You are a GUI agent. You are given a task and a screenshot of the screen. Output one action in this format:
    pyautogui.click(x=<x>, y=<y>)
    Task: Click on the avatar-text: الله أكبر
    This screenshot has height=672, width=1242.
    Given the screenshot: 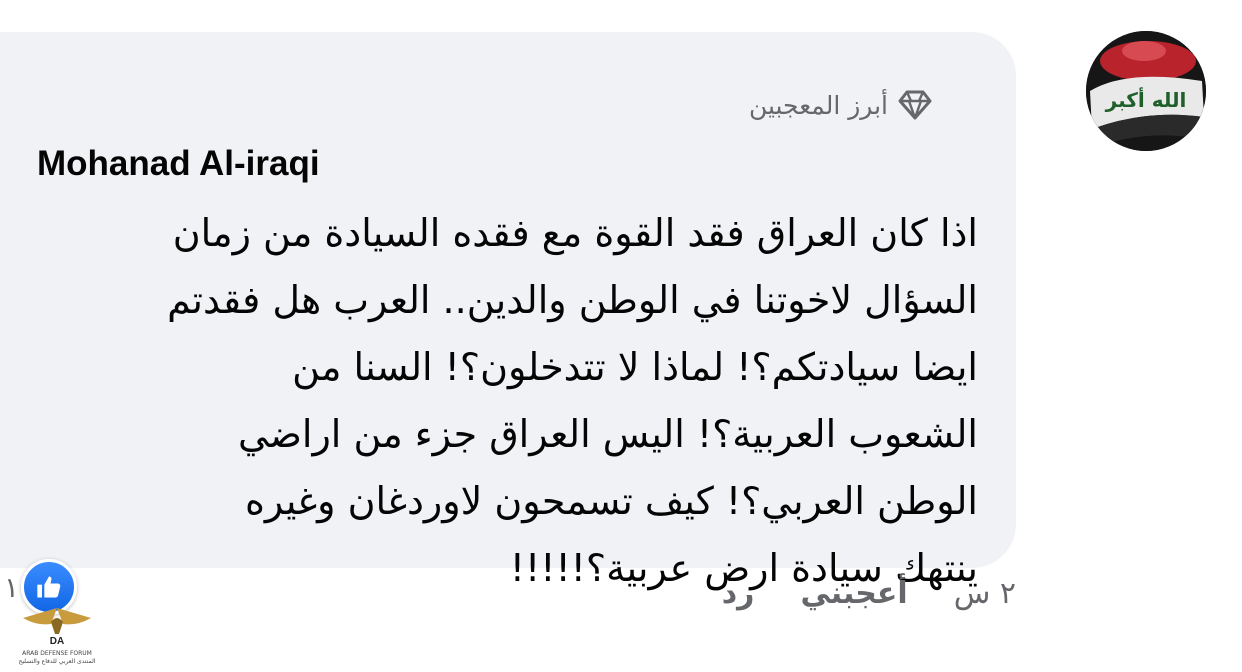 What is the action you would take?
    pyautogui.click(x=1146, y=99)
    